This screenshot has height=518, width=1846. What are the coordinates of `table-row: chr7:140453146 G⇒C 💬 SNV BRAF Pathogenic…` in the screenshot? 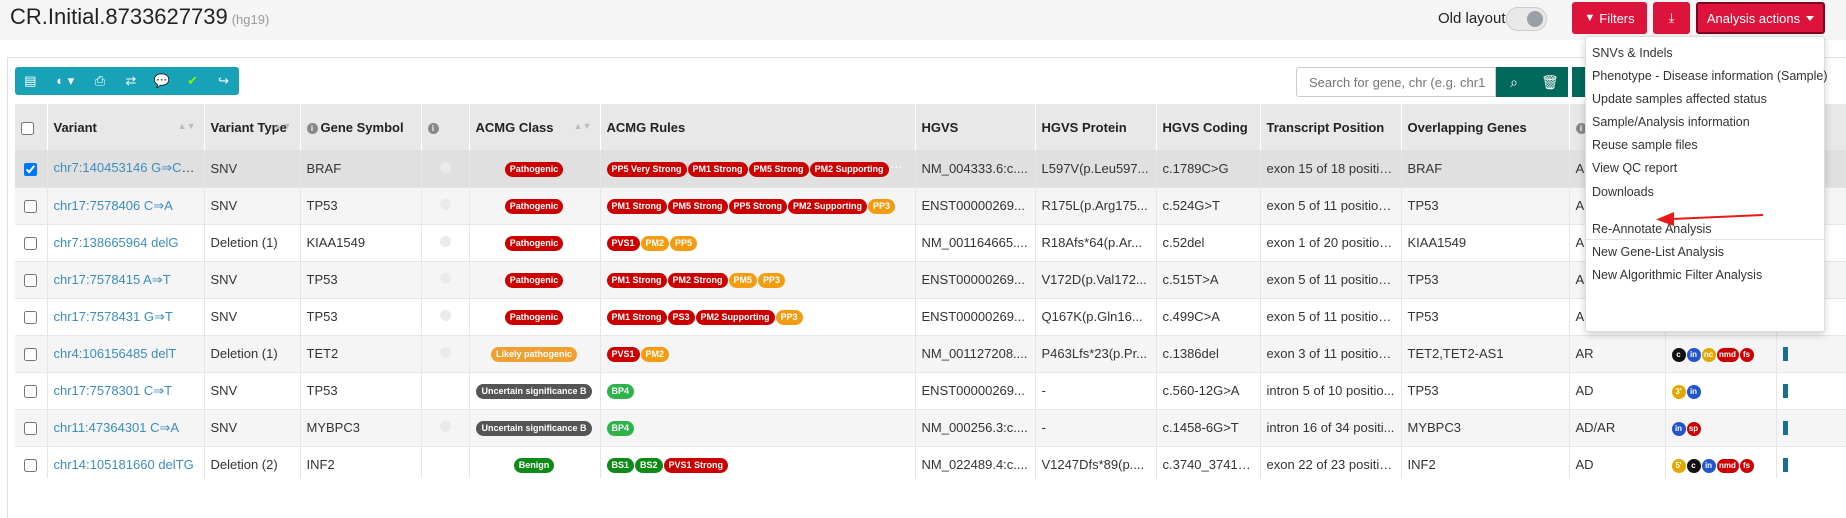 It's located at (930, 169).